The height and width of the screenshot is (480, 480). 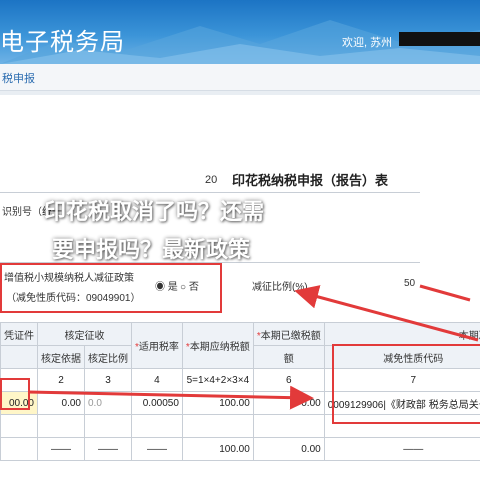 I want to click on arrow-to-ratio, so click(x=386, y=313).